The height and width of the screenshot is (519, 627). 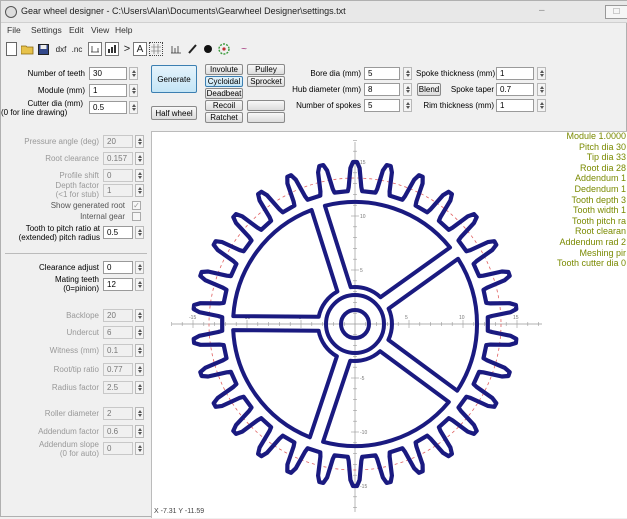 I want to click on open-folder-icon, so click(x=27, y=49).